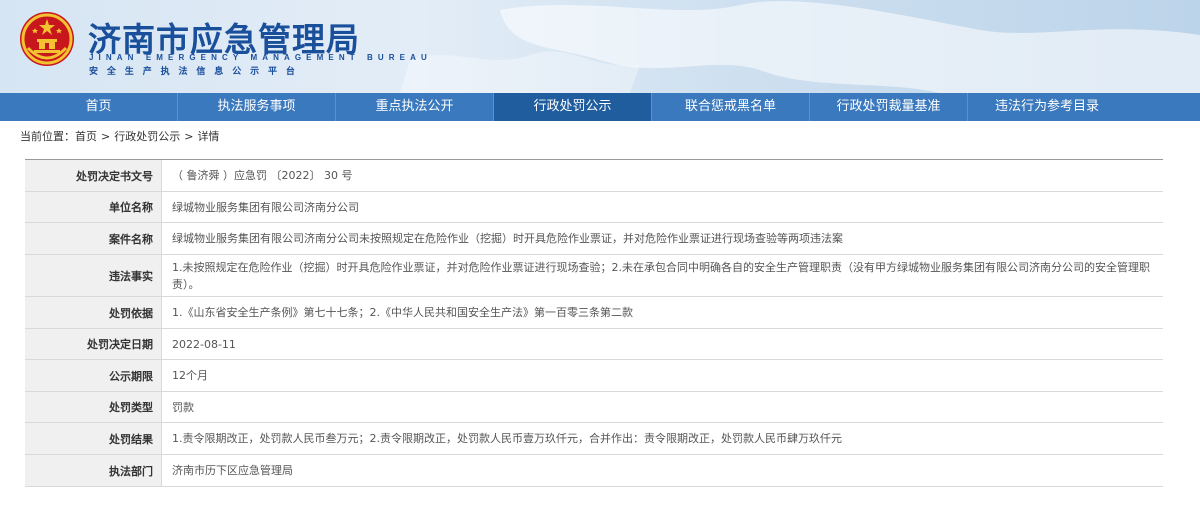 The width and height of the screenshot is (1200, 513). What do you see at coordinates (93, 207) in the screenshot?
I see `detail-label: 单位名称` at bounding box center [93, 207].